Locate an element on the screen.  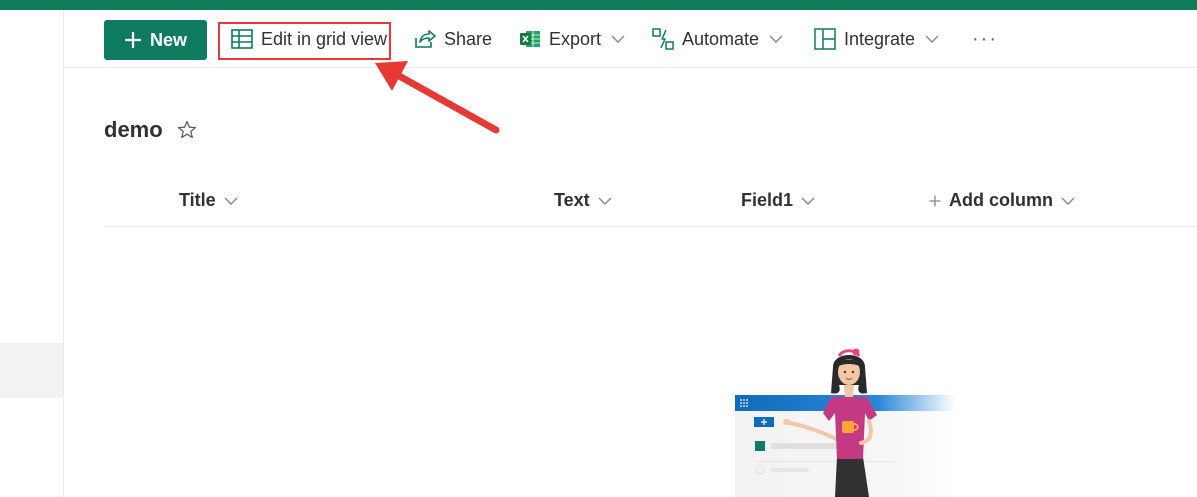
left-nav-selected-item is located at coordinates (31, 370).